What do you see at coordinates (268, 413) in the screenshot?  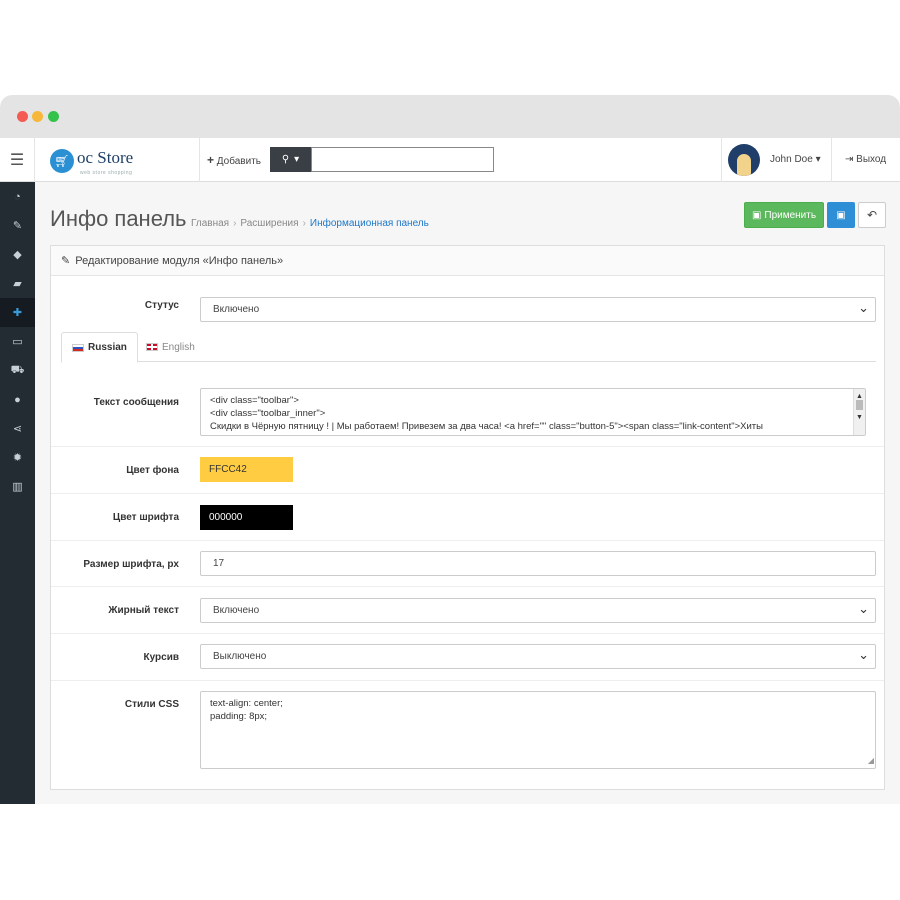 I see `message-line: <div class="toolbar_inner">` at bounding box center [268, 413].